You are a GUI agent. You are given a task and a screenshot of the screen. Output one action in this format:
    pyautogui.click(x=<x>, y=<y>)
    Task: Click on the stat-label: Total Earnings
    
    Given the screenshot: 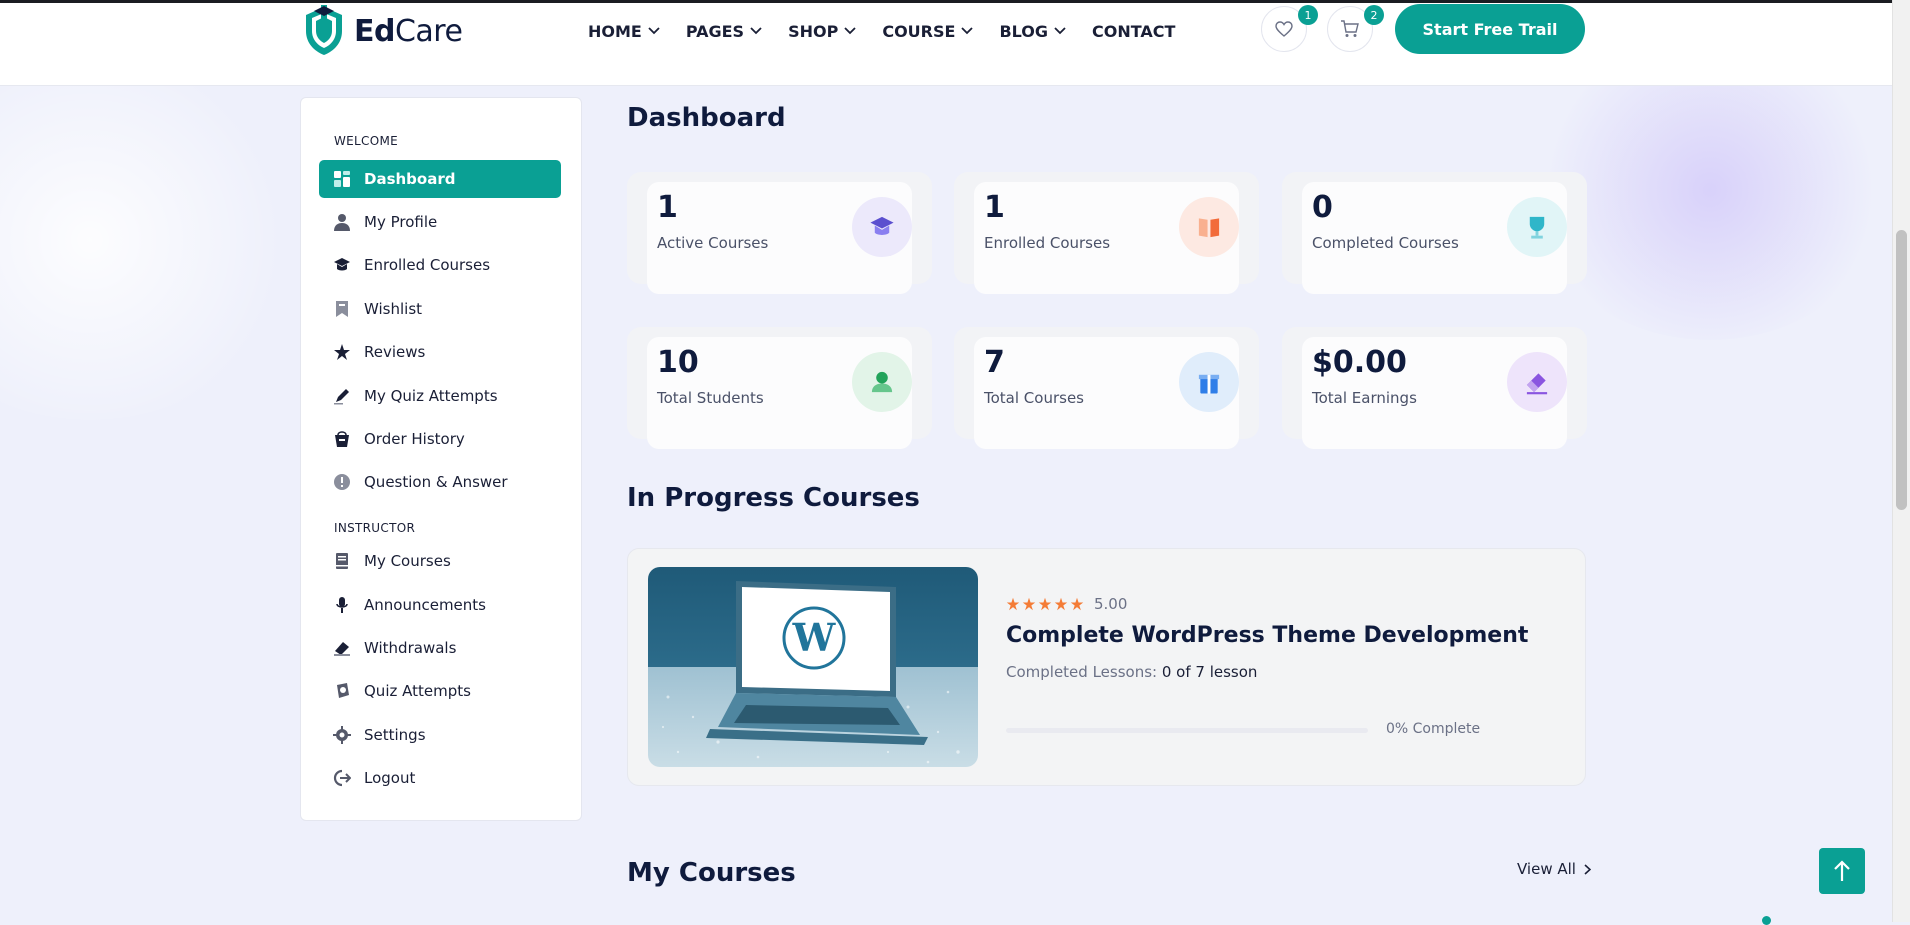 What is the action you would take?
    pyautogui.click(x=1364, y=398)
    